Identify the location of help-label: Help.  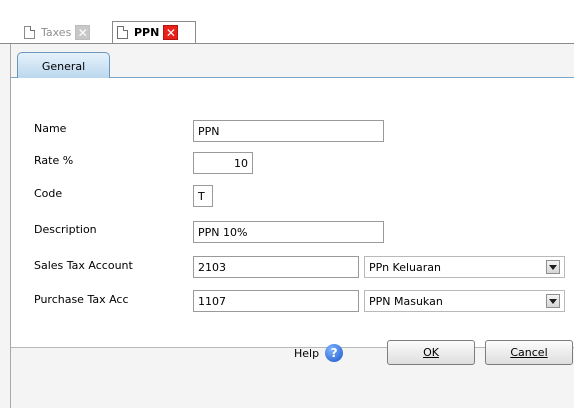
(307, 353).